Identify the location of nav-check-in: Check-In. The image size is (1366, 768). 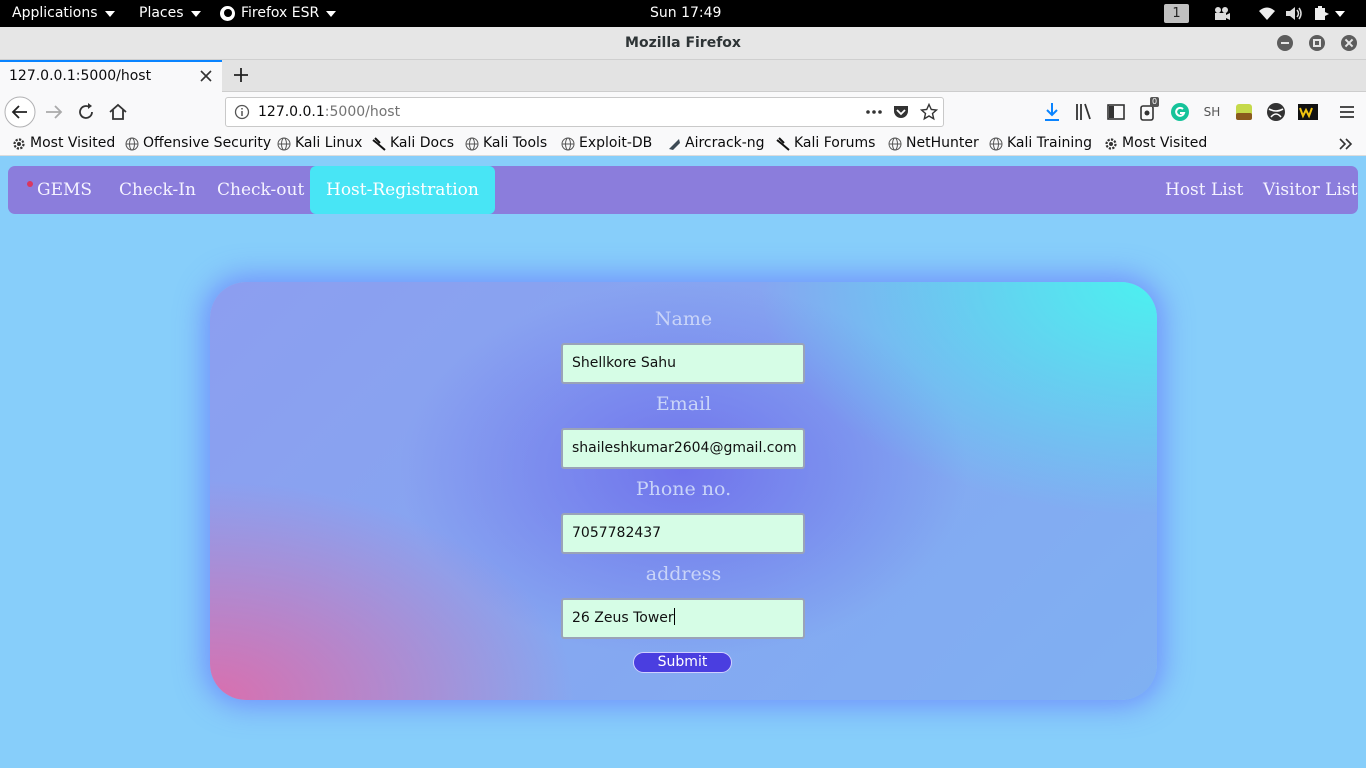
(157, 190).